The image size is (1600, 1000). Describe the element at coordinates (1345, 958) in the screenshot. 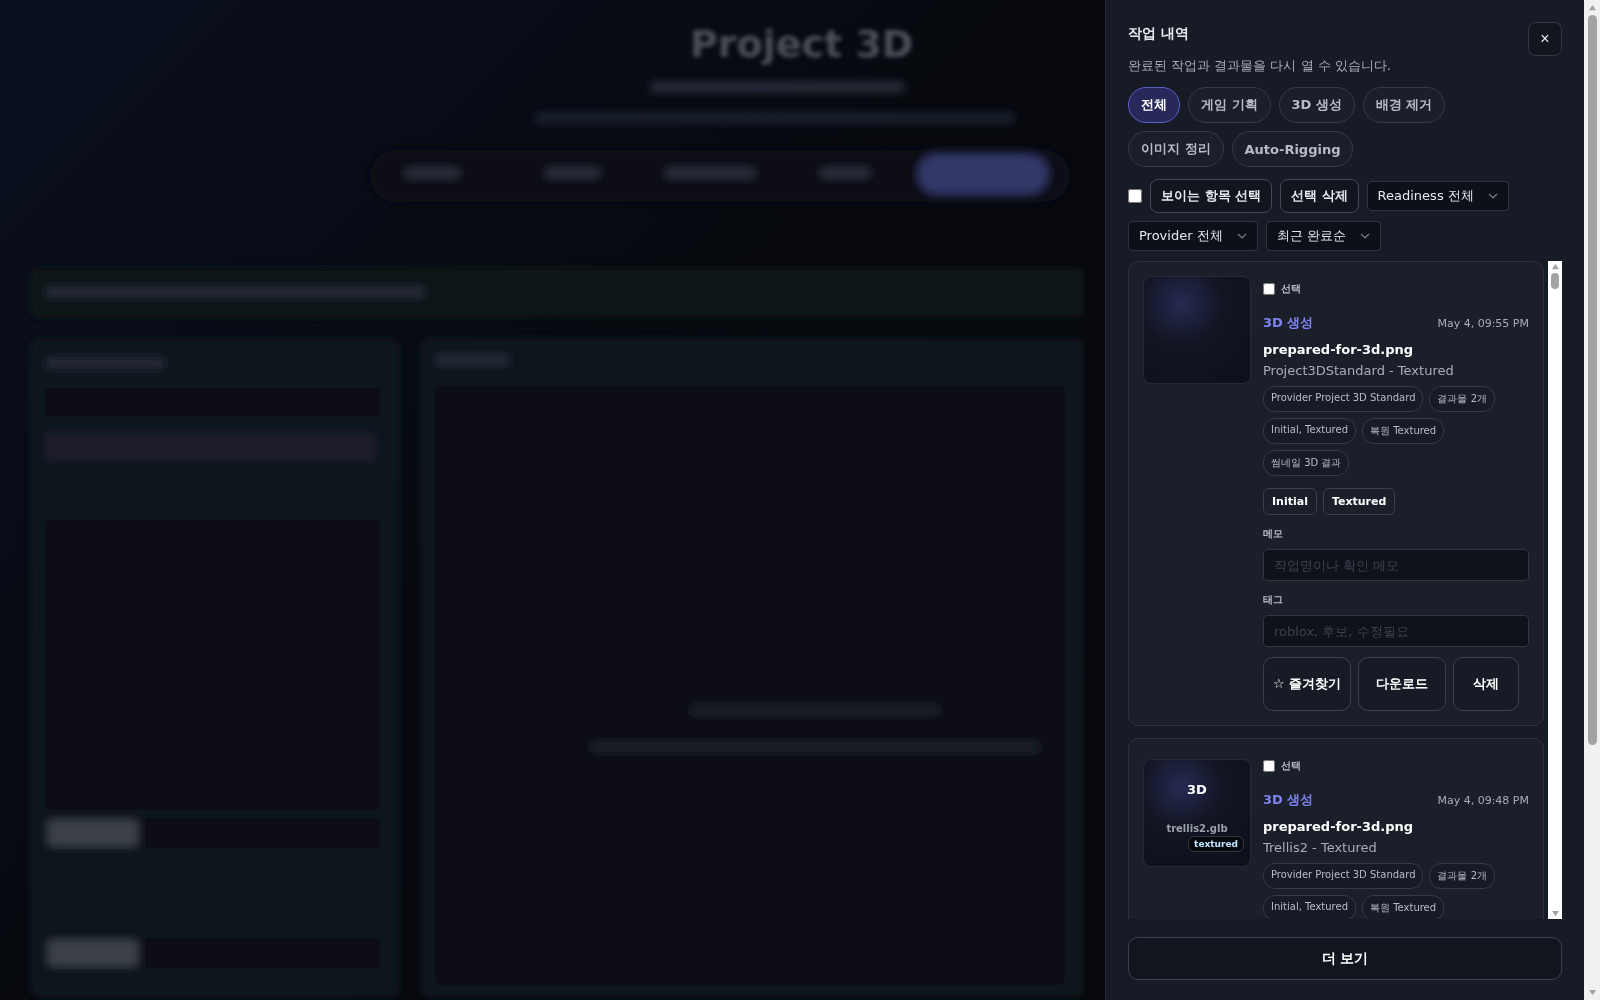

I see `load-more-button: 더 보기` at that location.